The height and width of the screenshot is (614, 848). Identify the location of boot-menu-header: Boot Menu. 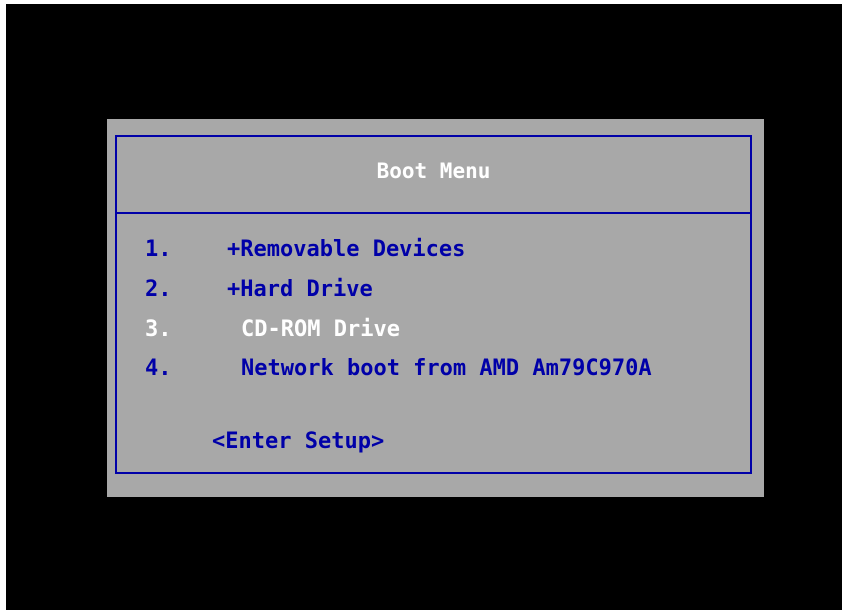
(433, 175).